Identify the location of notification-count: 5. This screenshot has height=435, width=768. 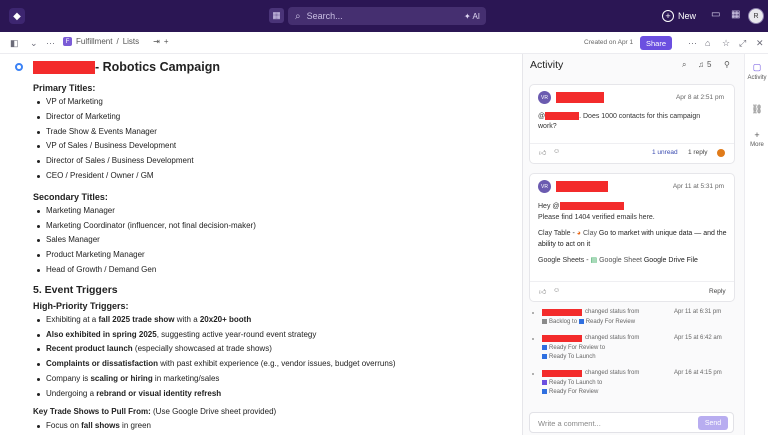
(709, 64).